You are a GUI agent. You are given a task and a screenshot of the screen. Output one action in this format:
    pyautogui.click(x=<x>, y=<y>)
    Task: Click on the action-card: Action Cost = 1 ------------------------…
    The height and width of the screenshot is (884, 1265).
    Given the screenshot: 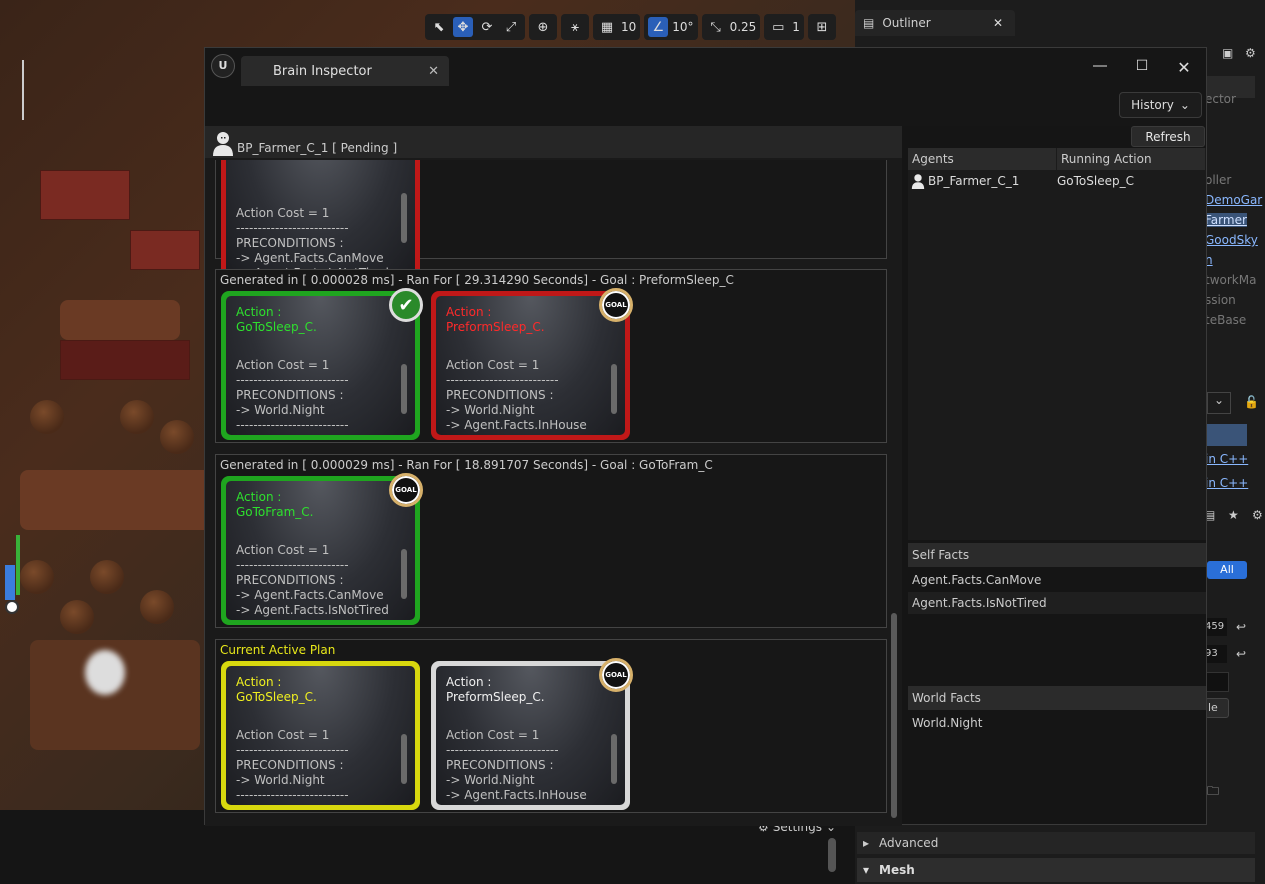 What is the action you would take?
    pyautogui.click(x=320, y=219)
    